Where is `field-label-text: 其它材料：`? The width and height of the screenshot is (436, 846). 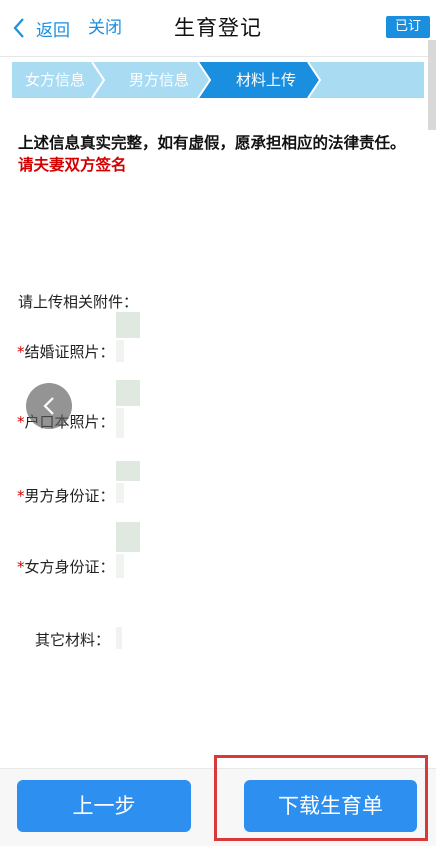
field-label-text: 其它材料： is located at coordinates (73, 640).